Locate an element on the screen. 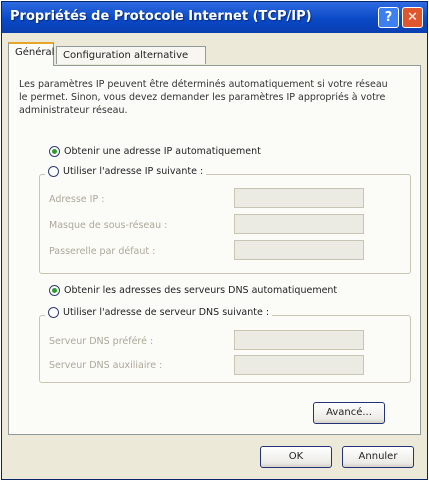  ip-auto-option: Obtenir une adresse IP automatiquement is located at coordinates (155, 151).